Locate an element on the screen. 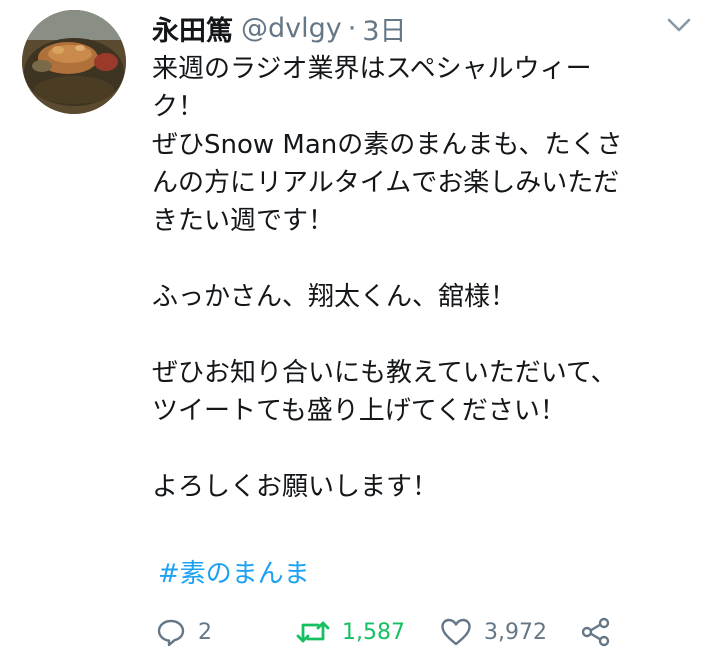  tweet-text-line: ふっかさん、翔太くん、舘様！ is located at coordinates (334, 297).